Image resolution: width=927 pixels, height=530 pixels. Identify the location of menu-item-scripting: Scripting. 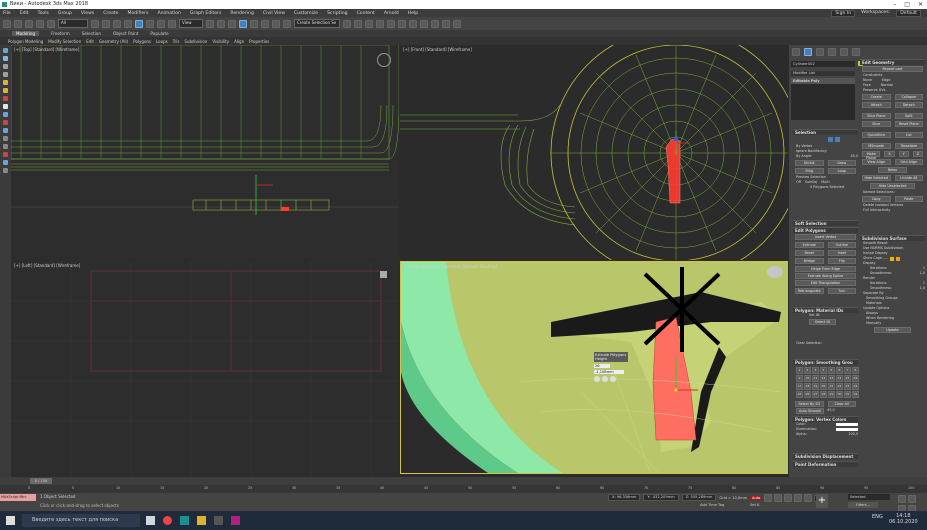
(337, 13).